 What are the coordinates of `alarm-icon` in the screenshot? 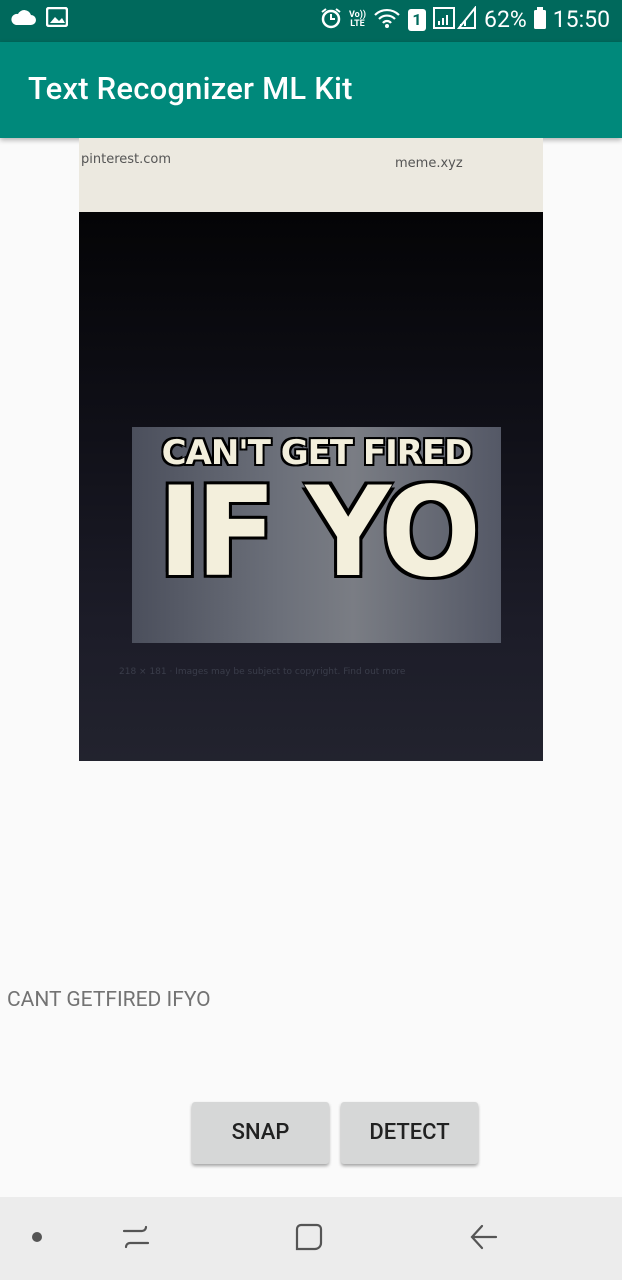 It's located at (331, 20).